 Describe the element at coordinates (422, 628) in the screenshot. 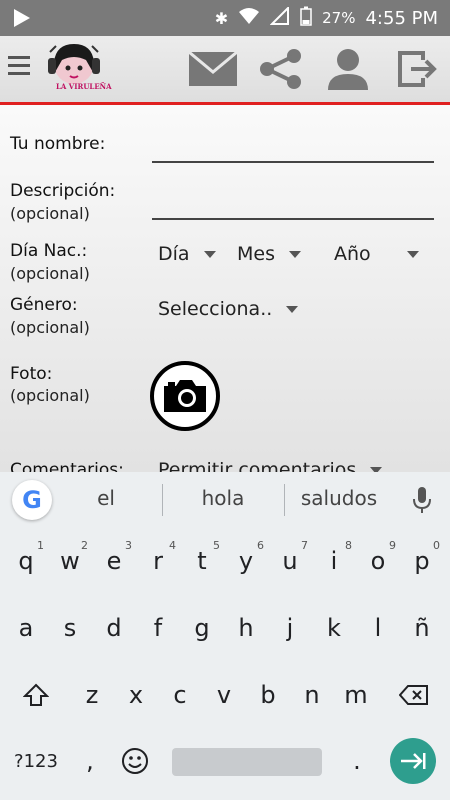

I see `key-ñ: ñ` at that location.